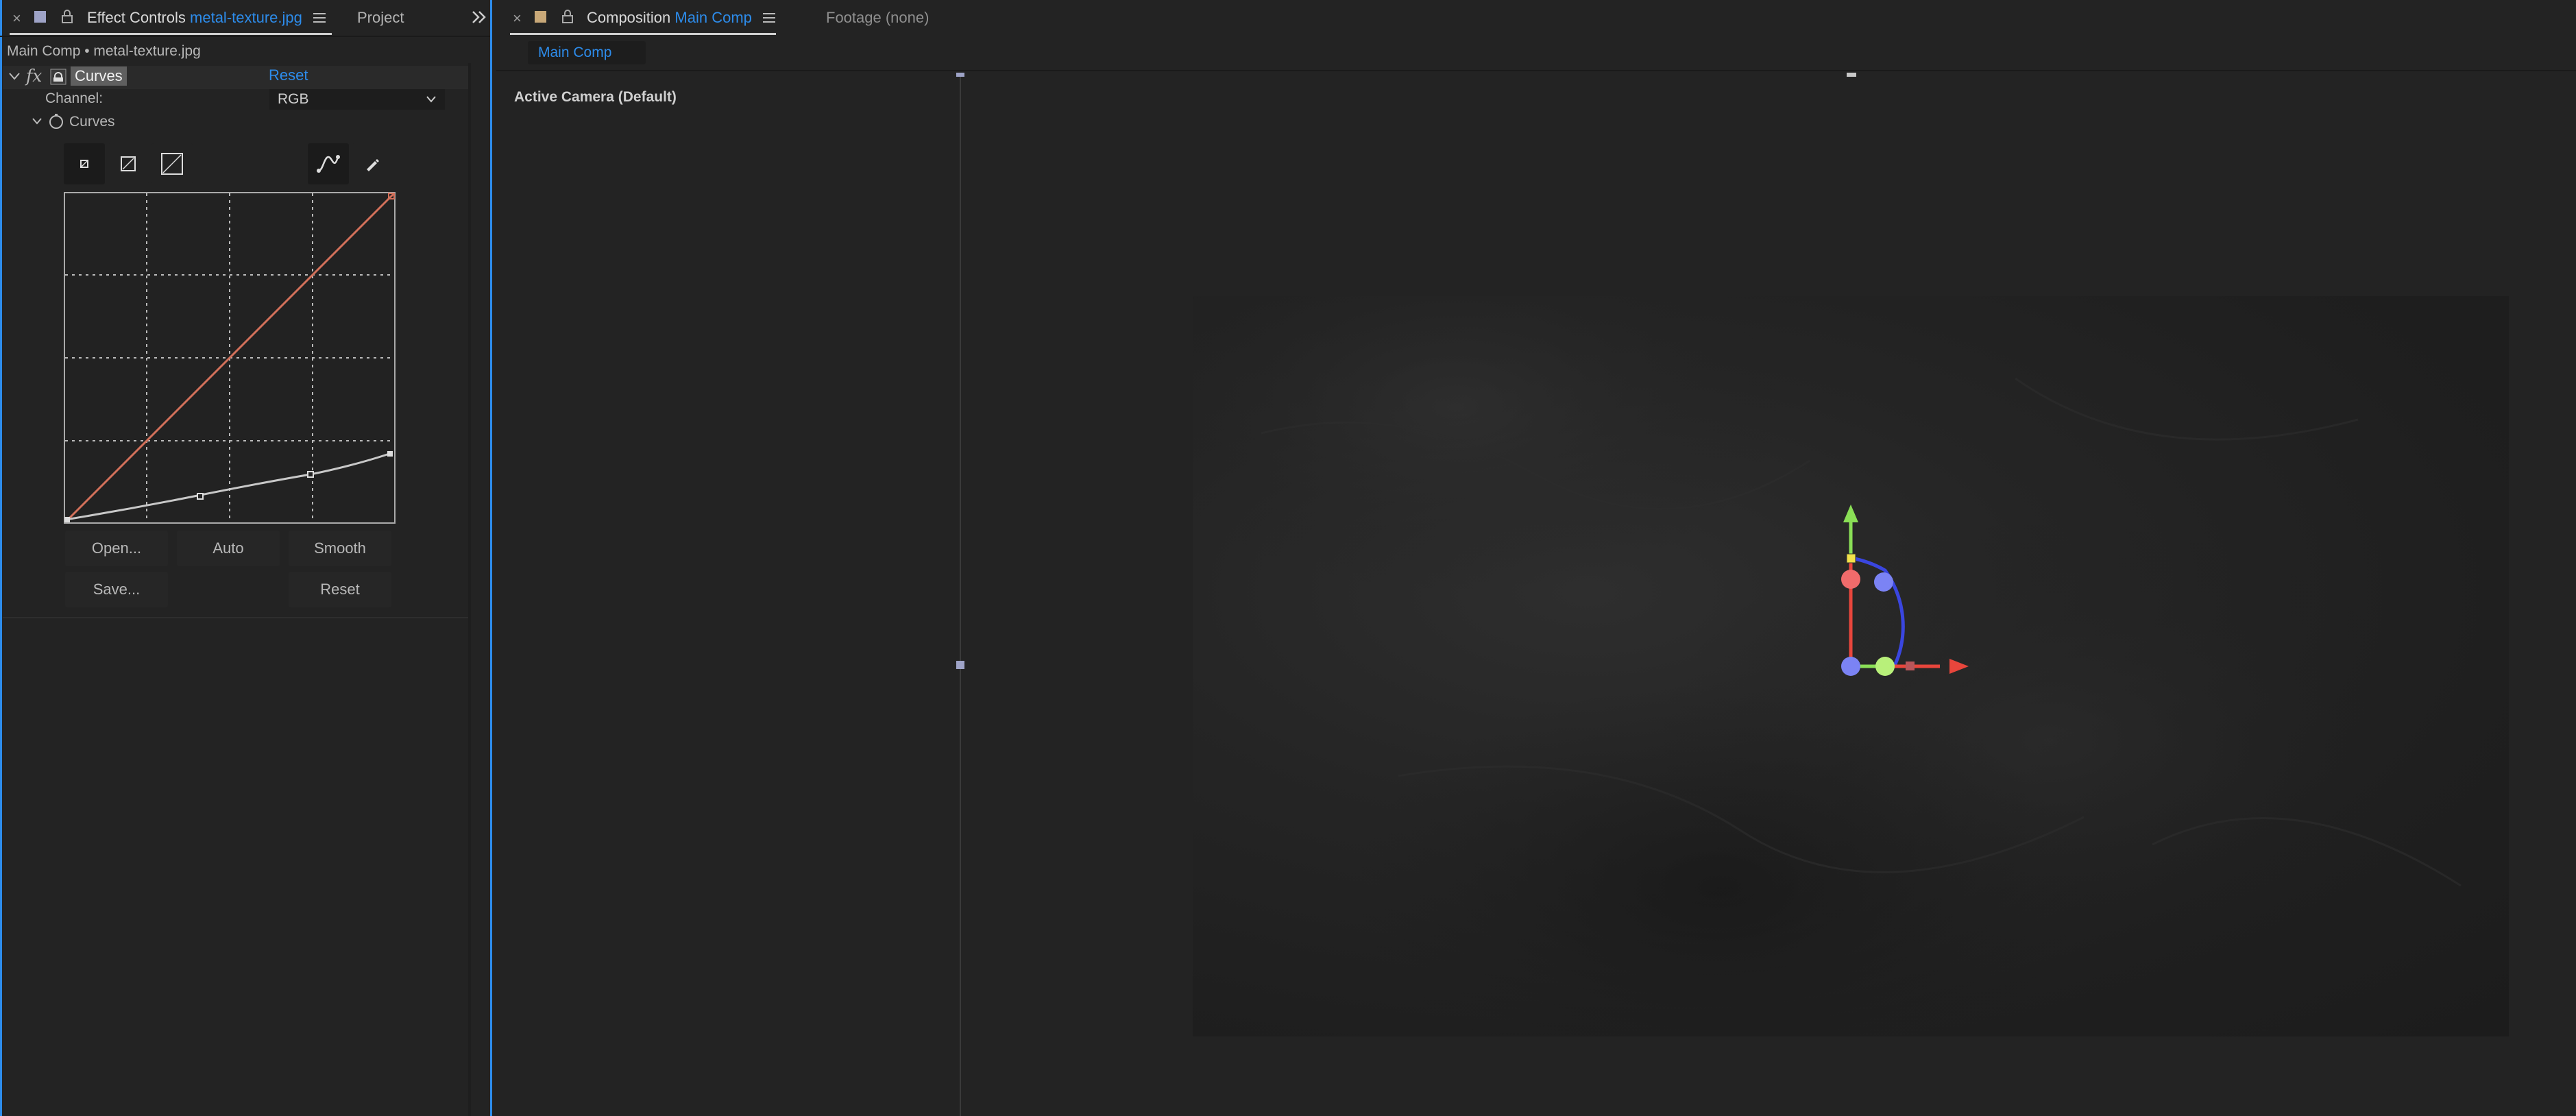 This screenshot has height=1116, width=2576. What do you see at coordinates (1850, 579) in the screenshot?
I see `x-rotation-handle` at bounding box center [1850, 579].